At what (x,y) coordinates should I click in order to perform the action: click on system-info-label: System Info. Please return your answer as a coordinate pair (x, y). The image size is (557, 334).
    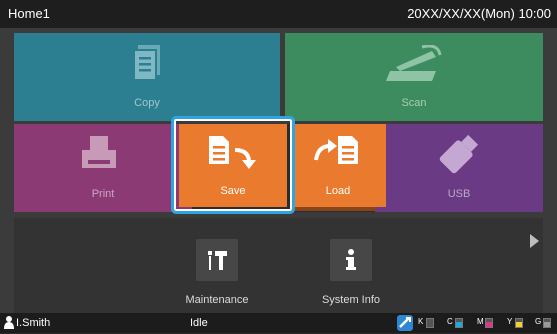
    Looking at the image, I should click on (351, 300).